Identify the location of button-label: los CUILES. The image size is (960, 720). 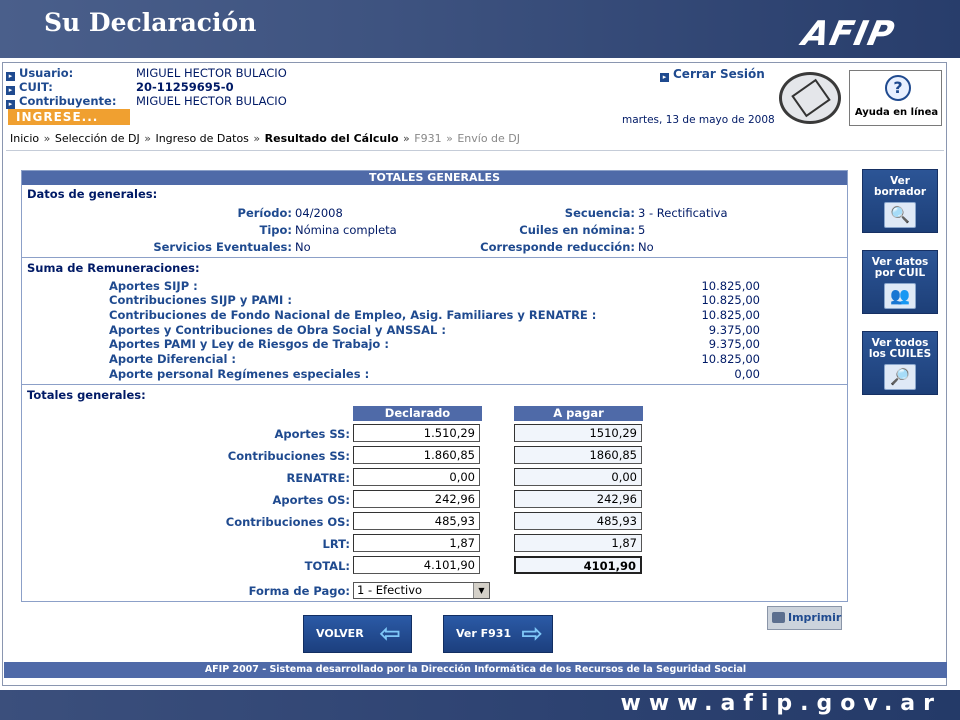
(900, 354).